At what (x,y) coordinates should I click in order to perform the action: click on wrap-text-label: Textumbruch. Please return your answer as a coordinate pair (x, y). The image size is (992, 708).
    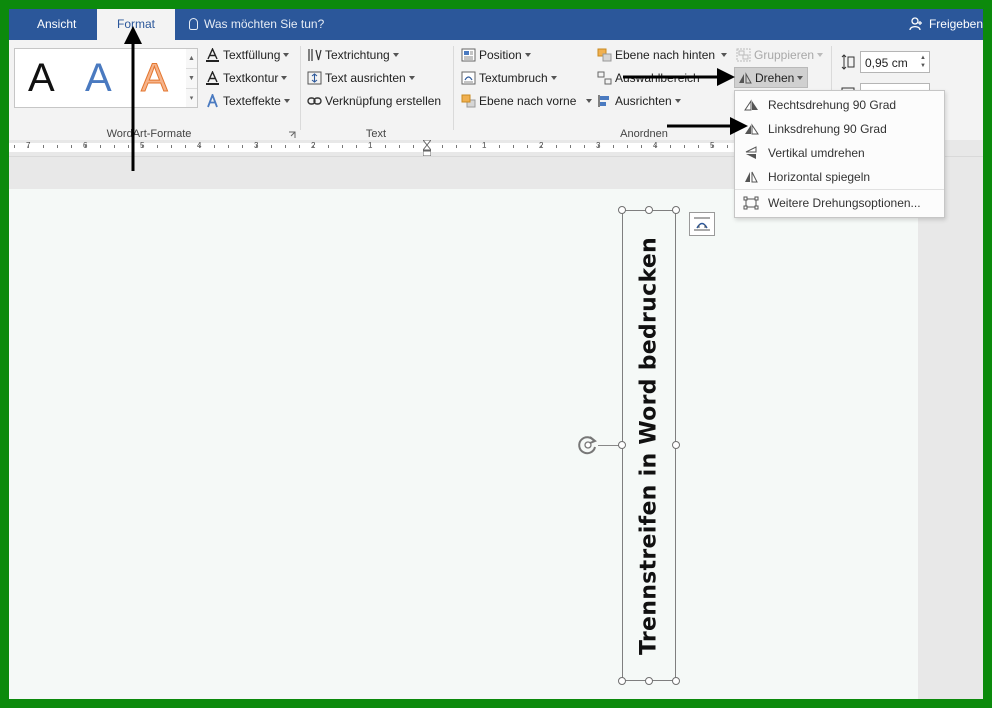
    Looking at the image, I should click on (513, 78).